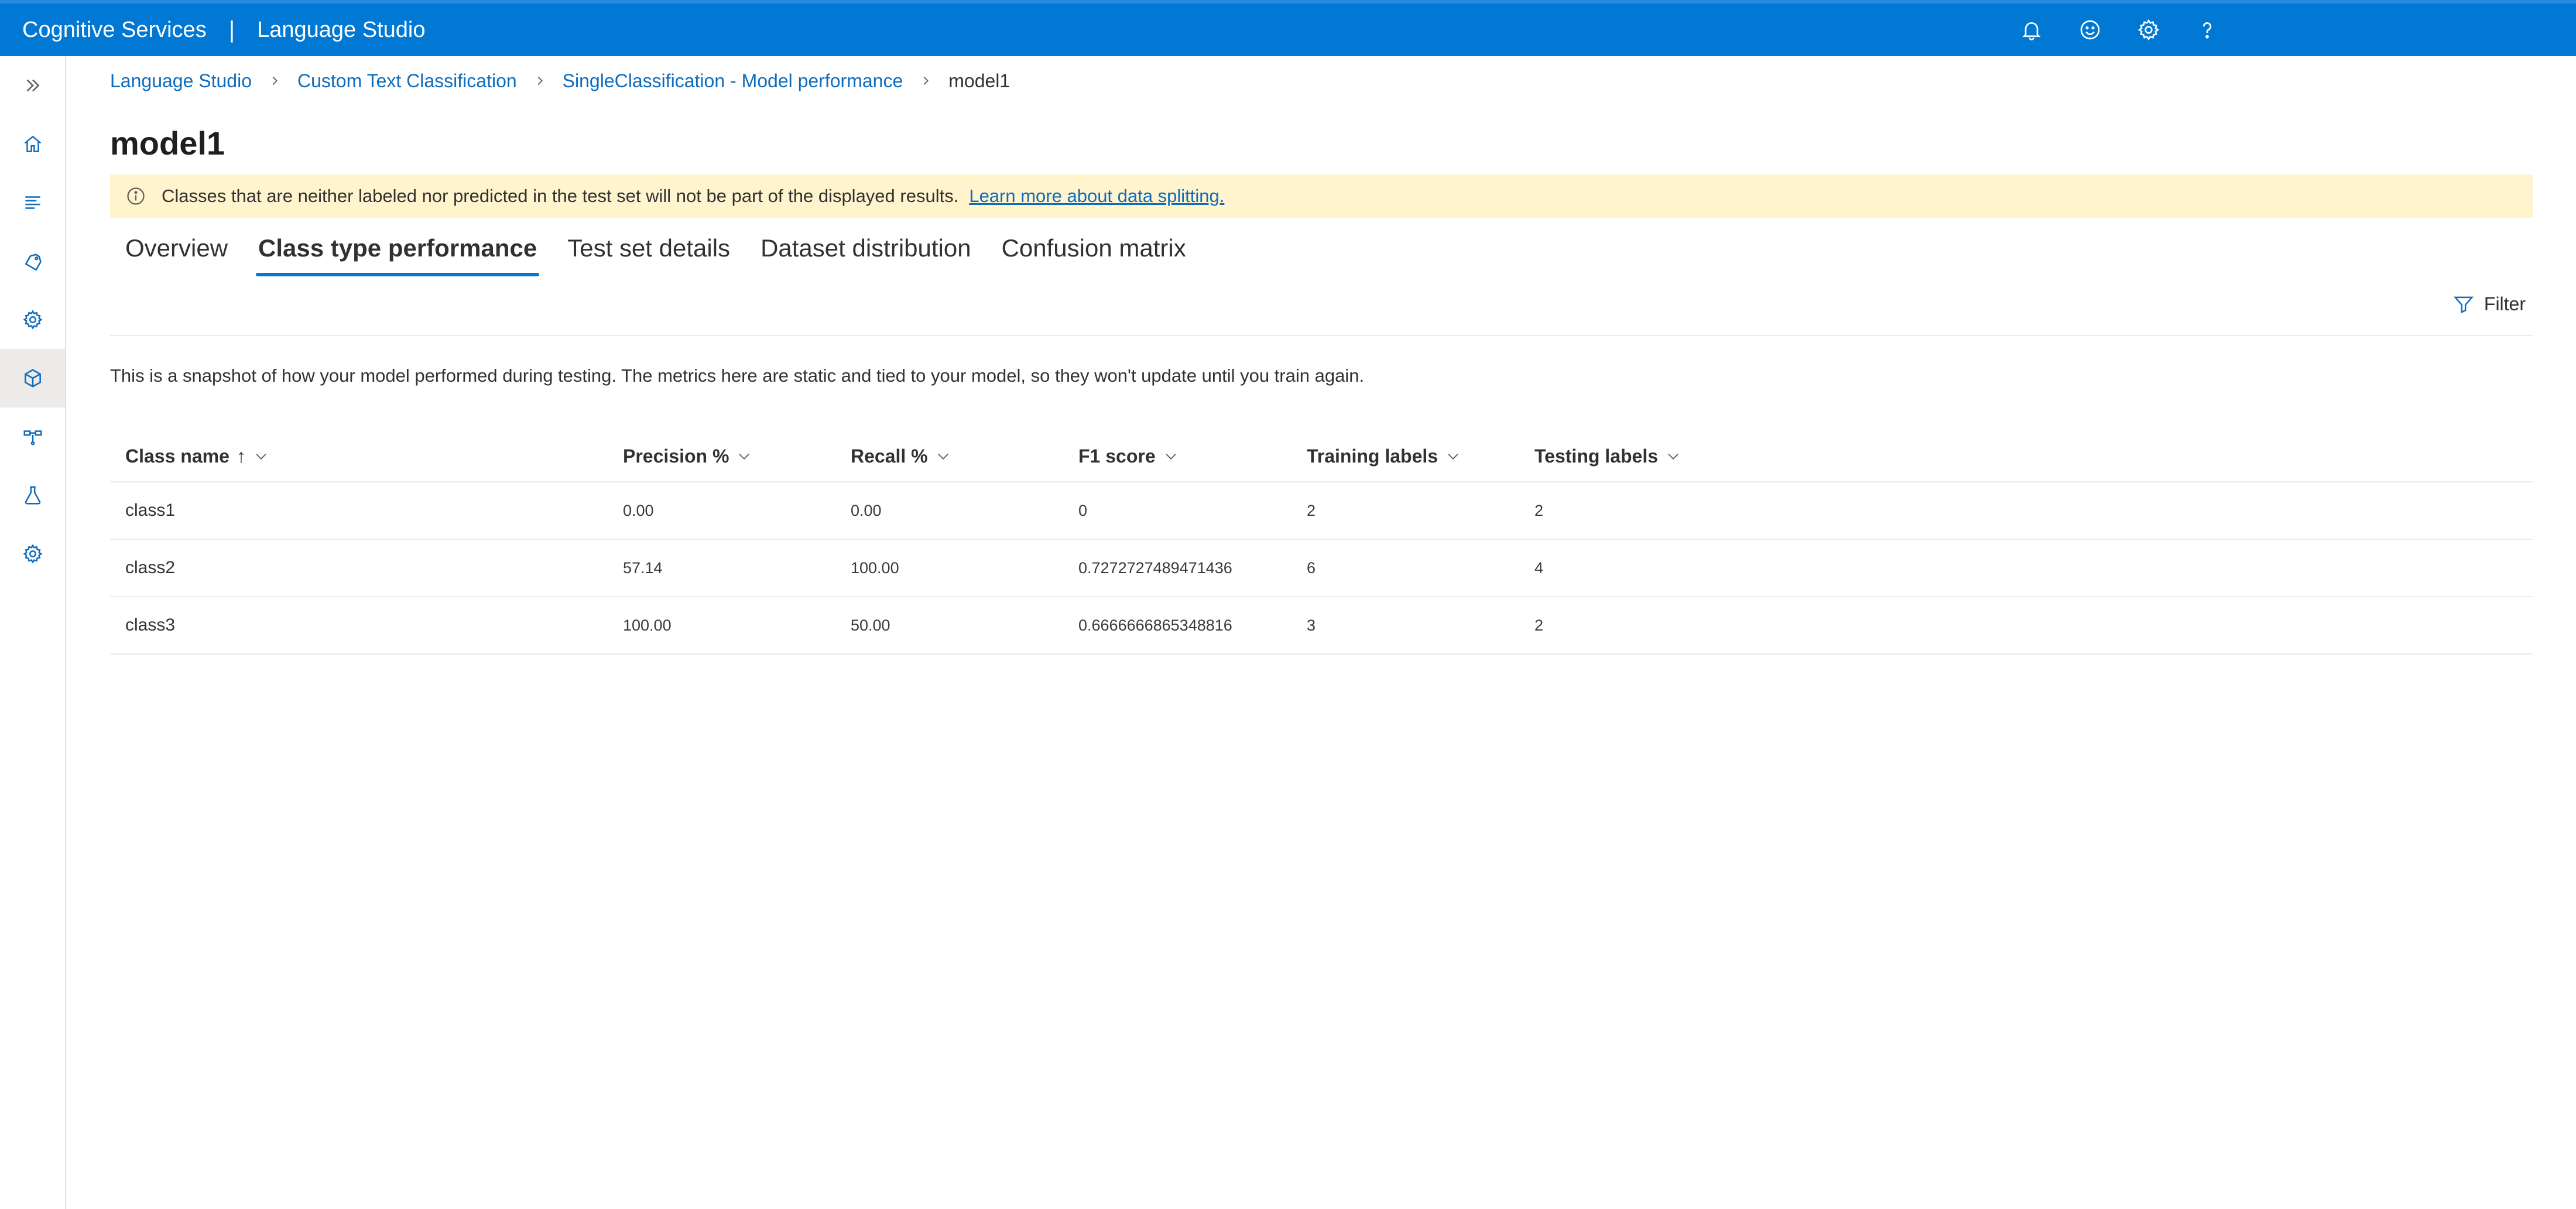 This screenshot has height=1209, width=2576. What do you see at coordinates (1321, 511) in the screenshot?
I see `table-row: class1 0.00 0.00 0 2 2` at bounding box center [1321, 511].